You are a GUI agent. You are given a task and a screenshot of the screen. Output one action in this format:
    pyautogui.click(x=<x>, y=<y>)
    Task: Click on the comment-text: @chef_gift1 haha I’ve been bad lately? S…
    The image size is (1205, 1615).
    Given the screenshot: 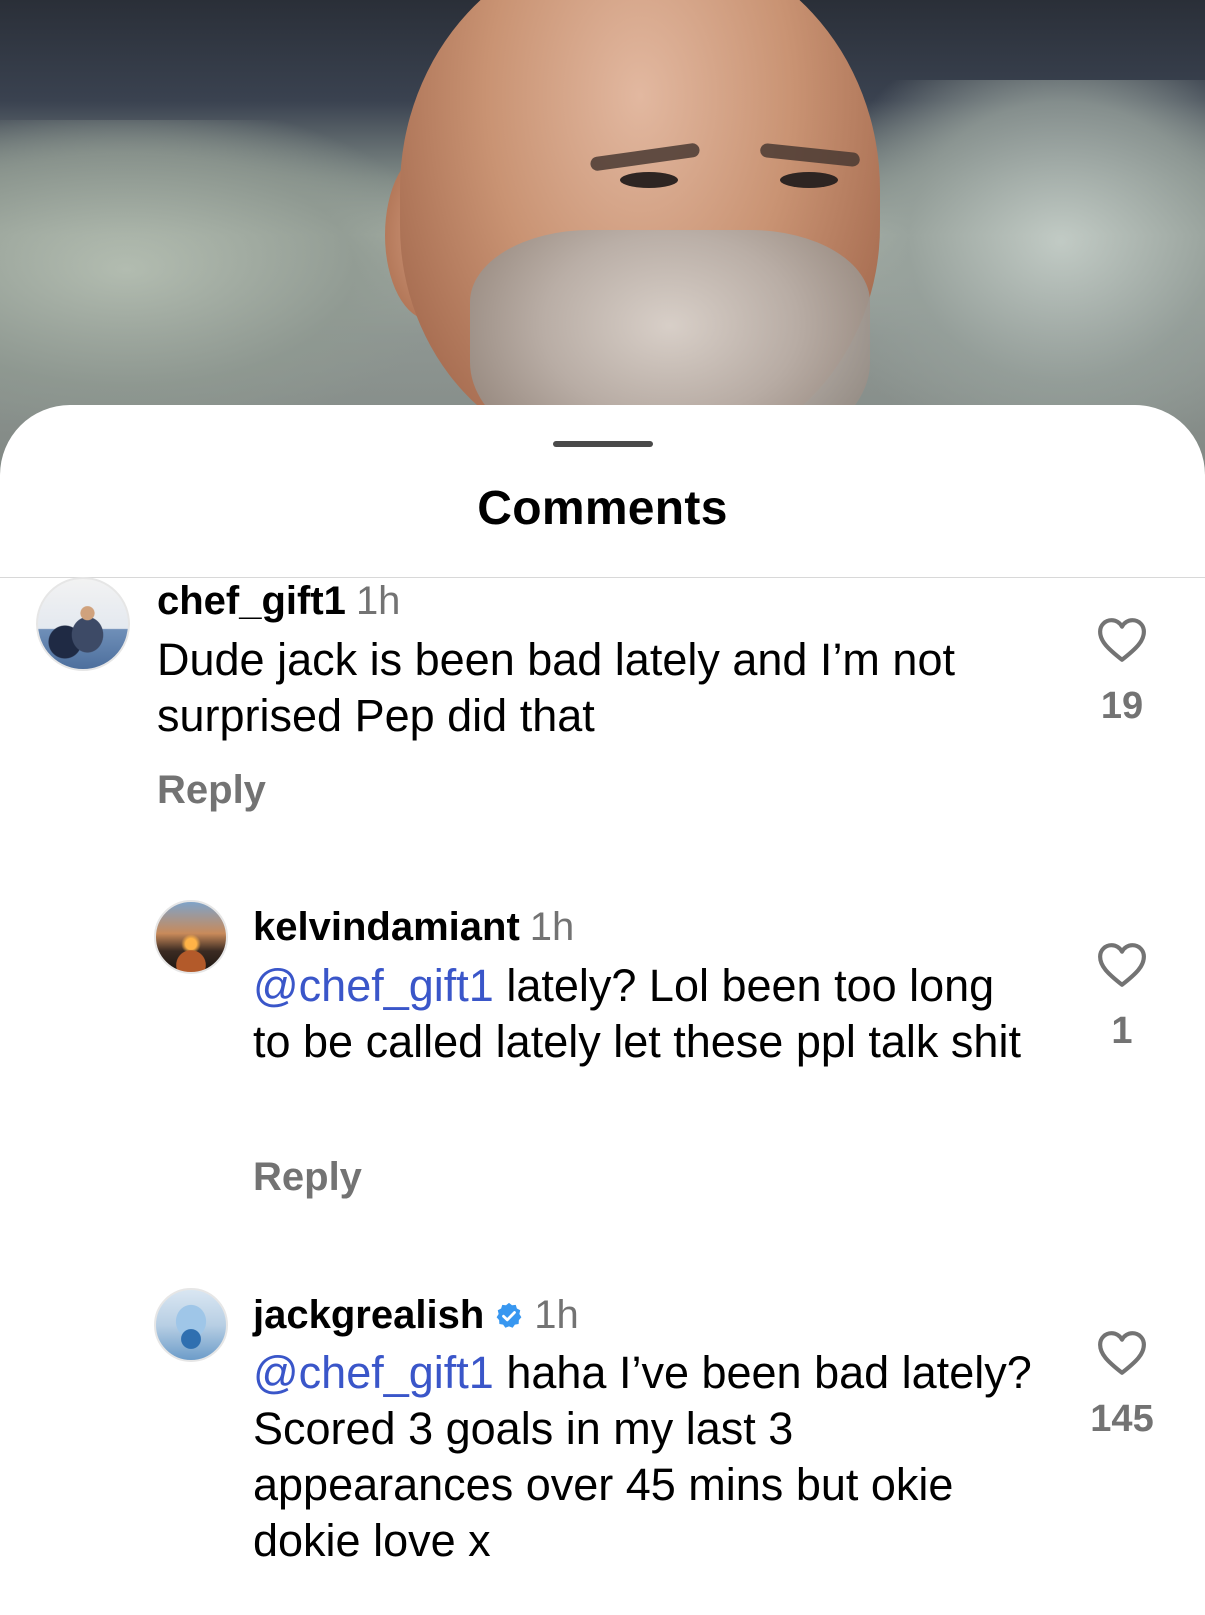 What is the action you would take?
    pyautogui.click(x=653, y=1457)
    